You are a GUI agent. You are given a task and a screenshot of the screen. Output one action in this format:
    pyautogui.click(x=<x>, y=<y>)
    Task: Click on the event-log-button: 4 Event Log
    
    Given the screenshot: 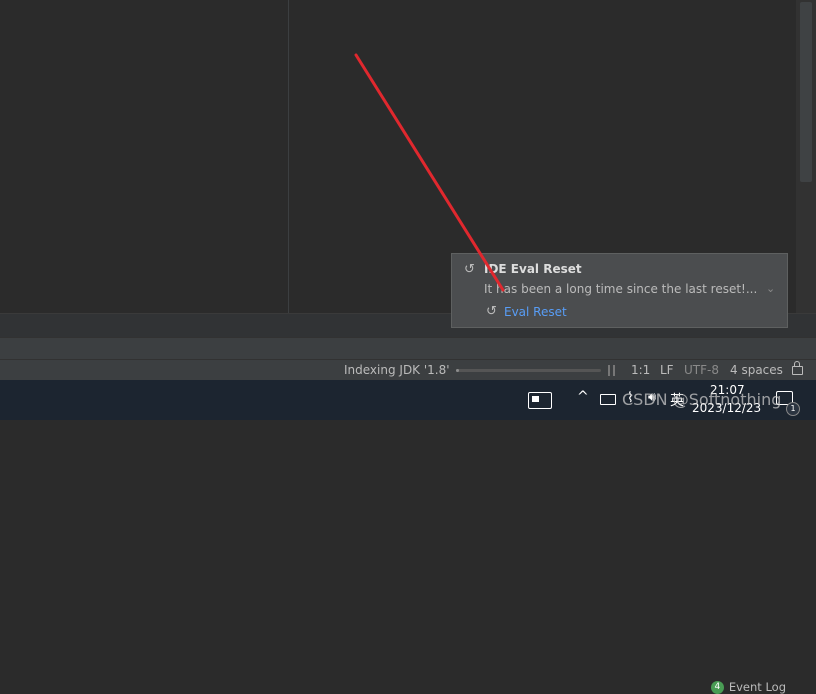 What is the action you would take?
    pyautogui.click(x=748, y=687)
    